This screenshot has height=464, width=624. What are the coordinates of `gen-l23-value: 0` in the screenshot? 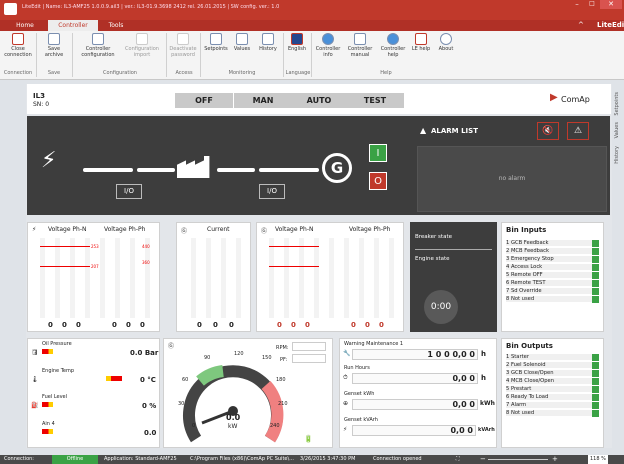 It's located at (367, 325).